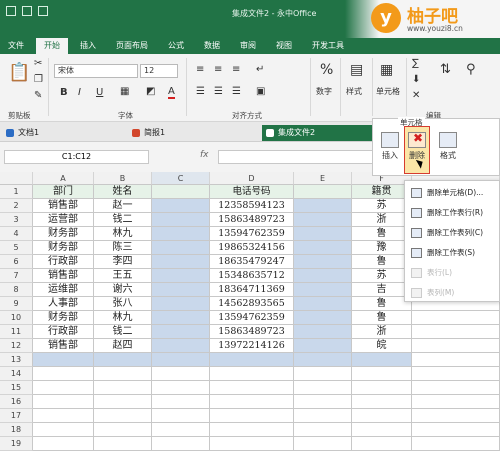 The height and width of the screenshot is (458, 500). Describe the element at coordinates (63, 304) in the screenshot. I see `table-cell: 人事部` at that location.